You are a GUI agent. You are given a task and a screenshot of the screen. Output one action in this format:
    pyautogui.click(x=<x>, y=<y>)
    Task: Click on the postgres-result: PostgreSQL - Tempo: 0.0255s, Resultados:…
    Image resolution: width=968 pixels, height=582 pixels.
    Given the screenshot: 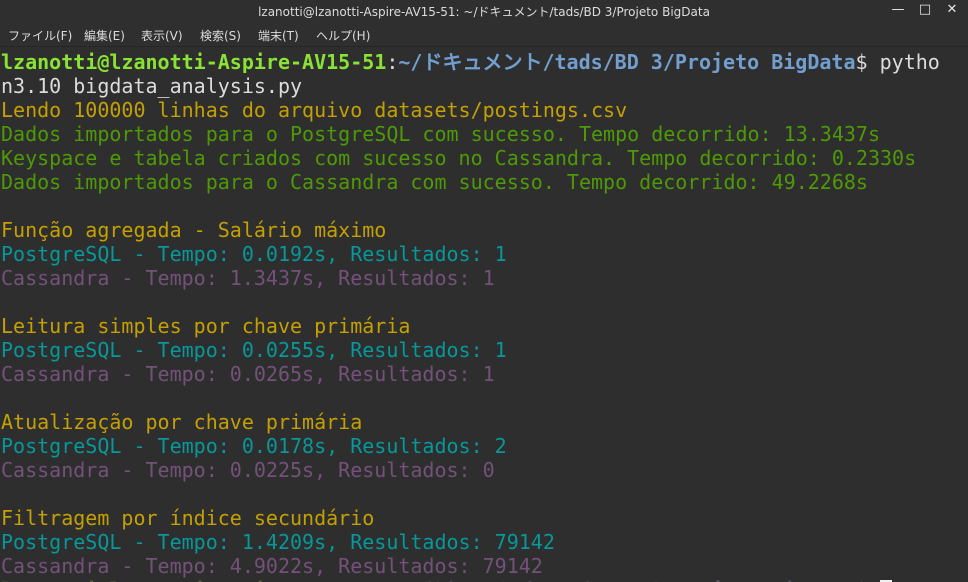 What is the action you would take?
    pyautogui.click(x=254, y=350)
    